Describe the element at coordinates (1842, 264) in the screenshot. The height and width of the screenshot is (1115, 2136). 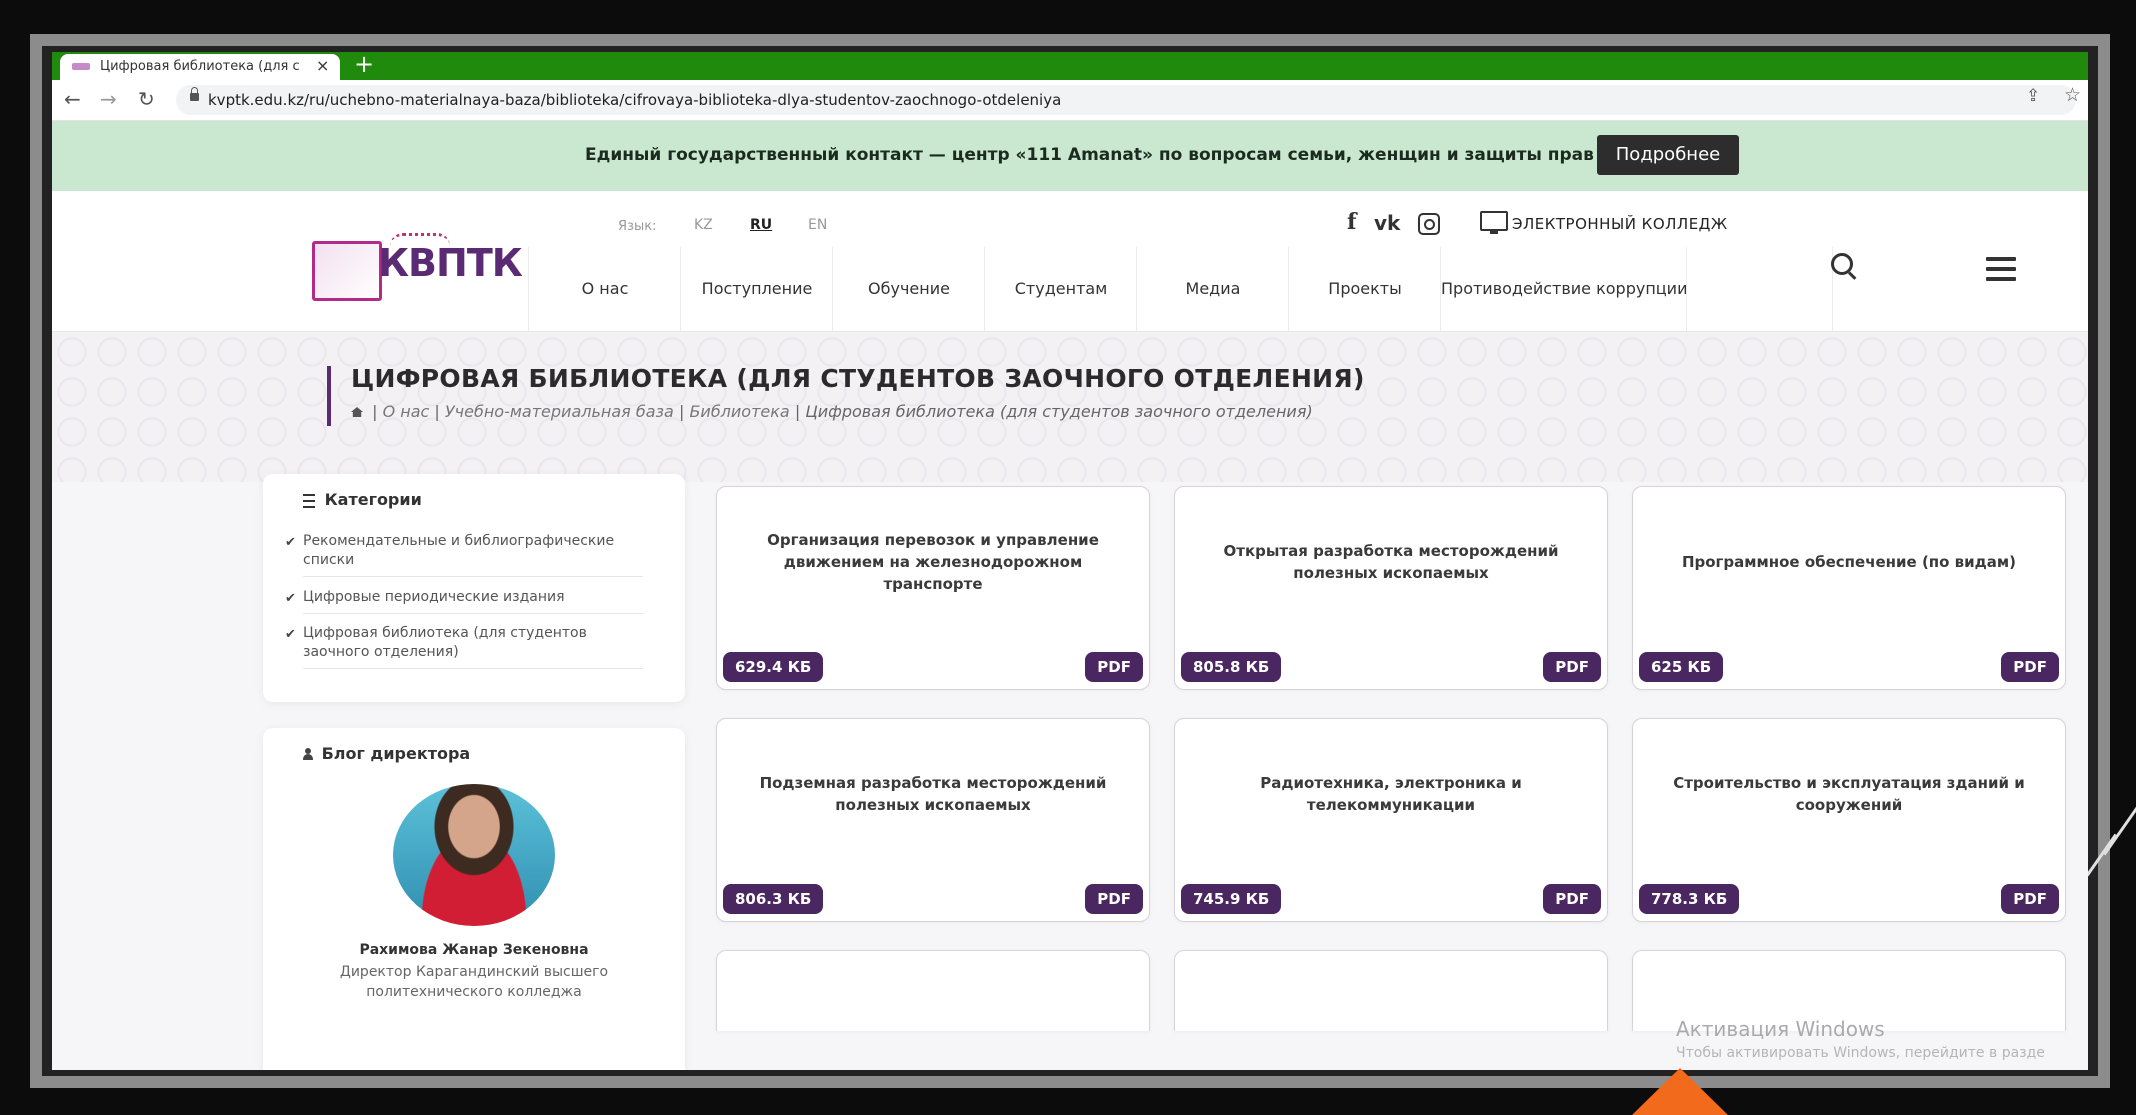
I see `search-icon` at that location.